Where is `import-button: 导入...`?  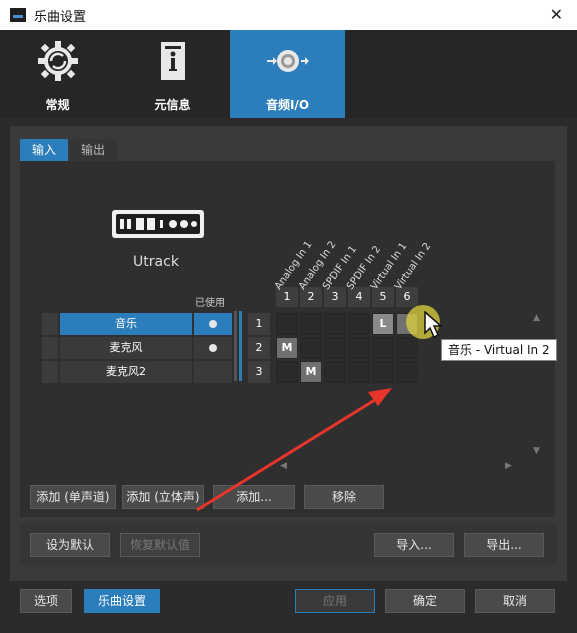
import-button: 导入... is located at coordinates (414, 545).